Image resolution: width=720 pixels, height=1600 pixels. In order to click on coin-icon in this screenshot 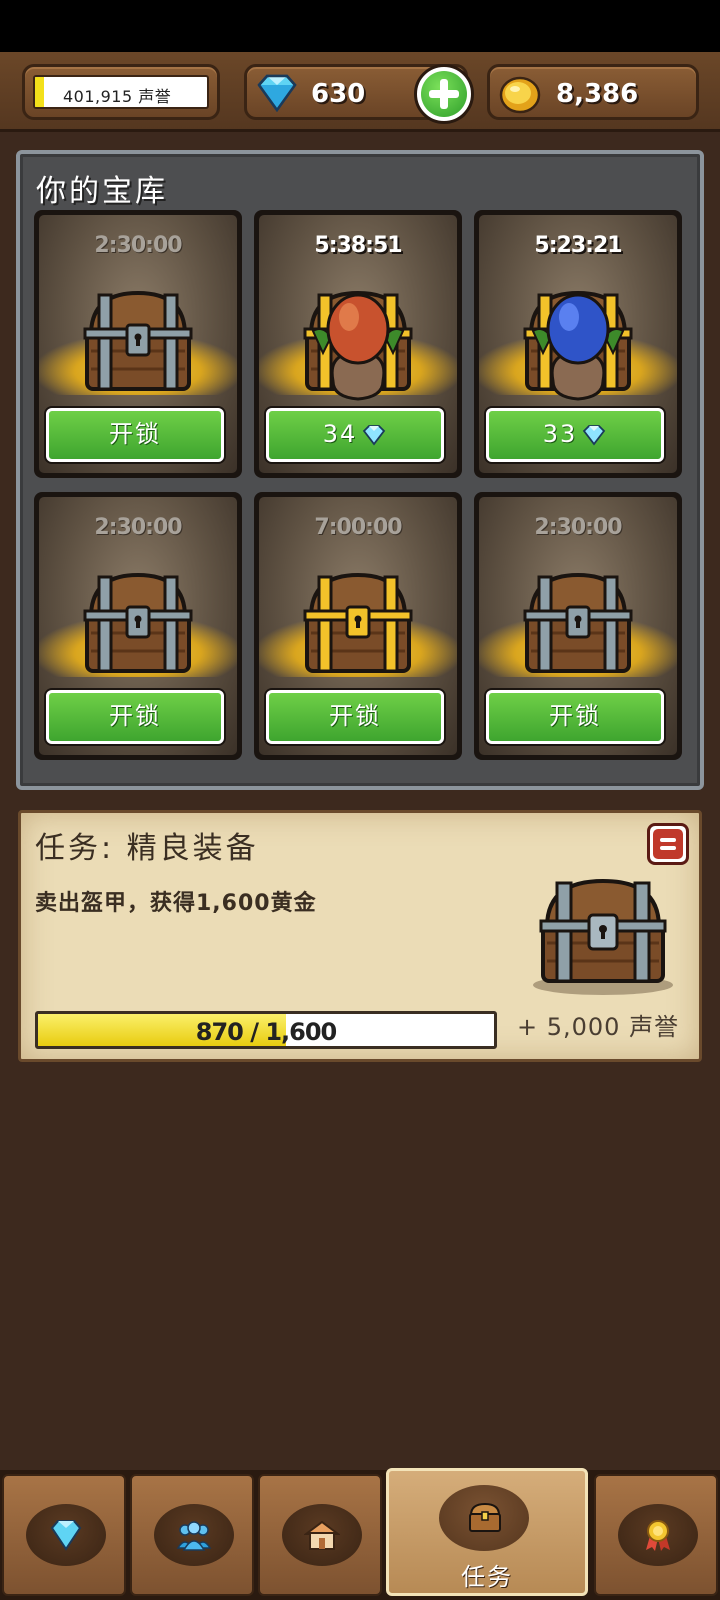, I will do `click(520, 95)`.